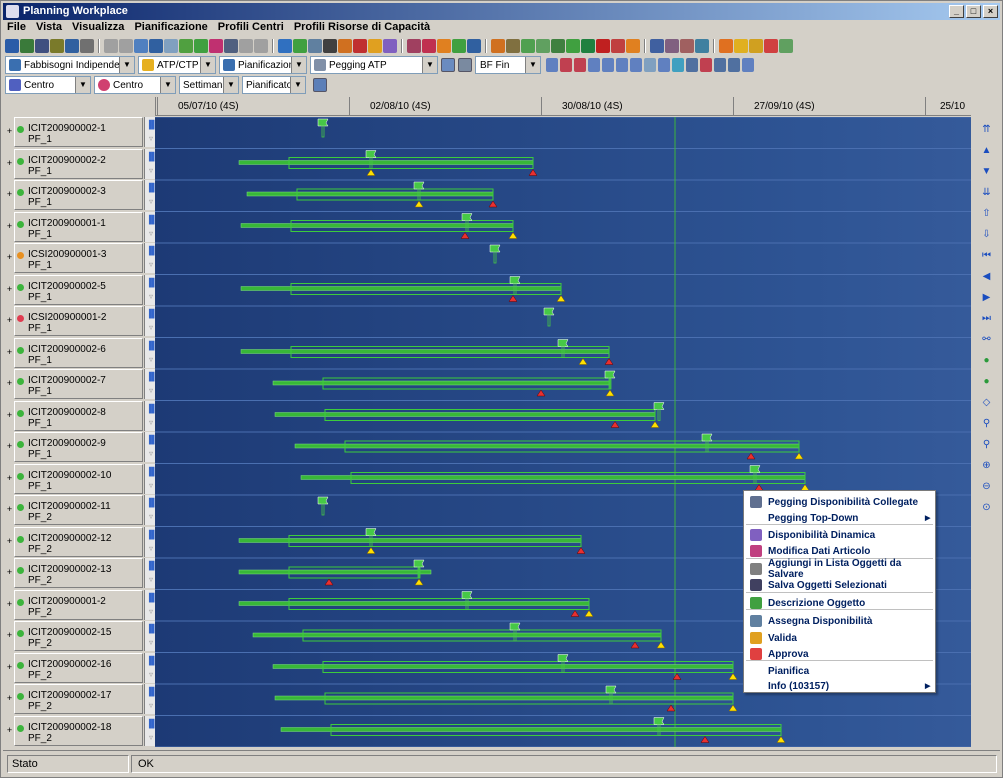 This screenshot has height=778, width=1003. What do you see at coordinates (987, 340) in the screenshot?
I see `binoculars-icon: ⚯` at bounding box center [987, 340].